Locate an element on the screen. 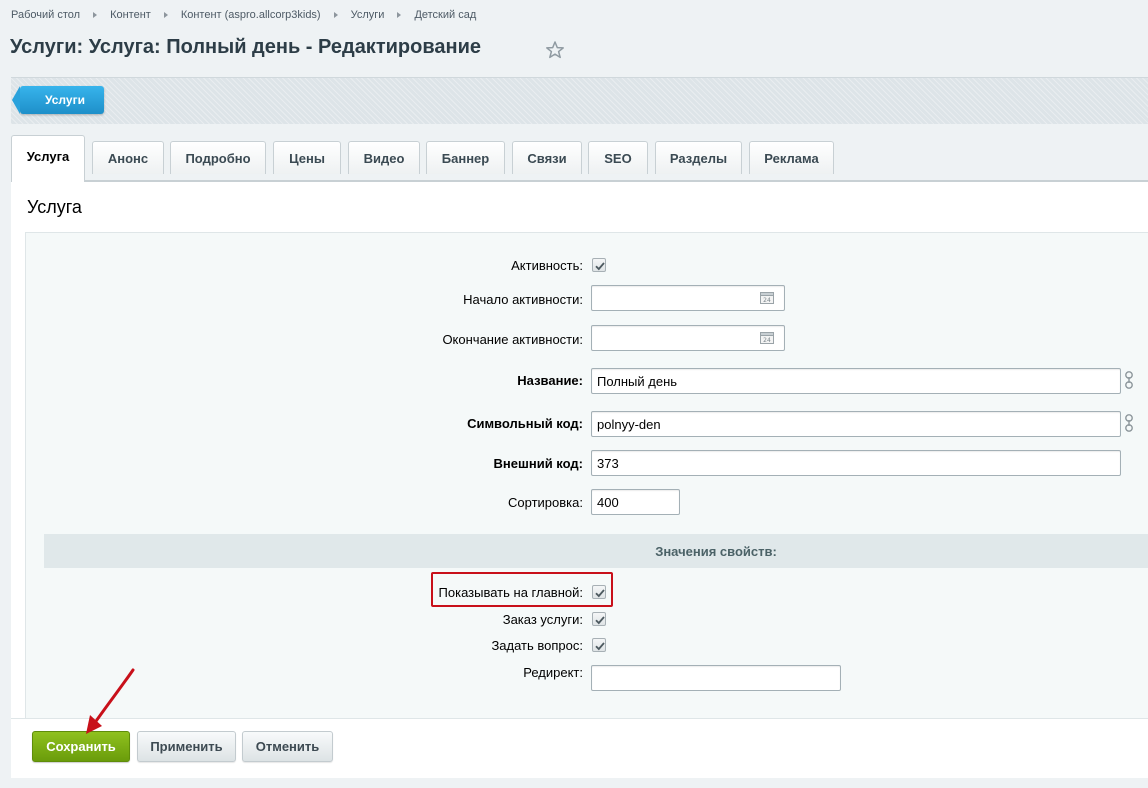 This screenshot has height=788, width=1148. active-to-input is located at coordinates (688, 338).